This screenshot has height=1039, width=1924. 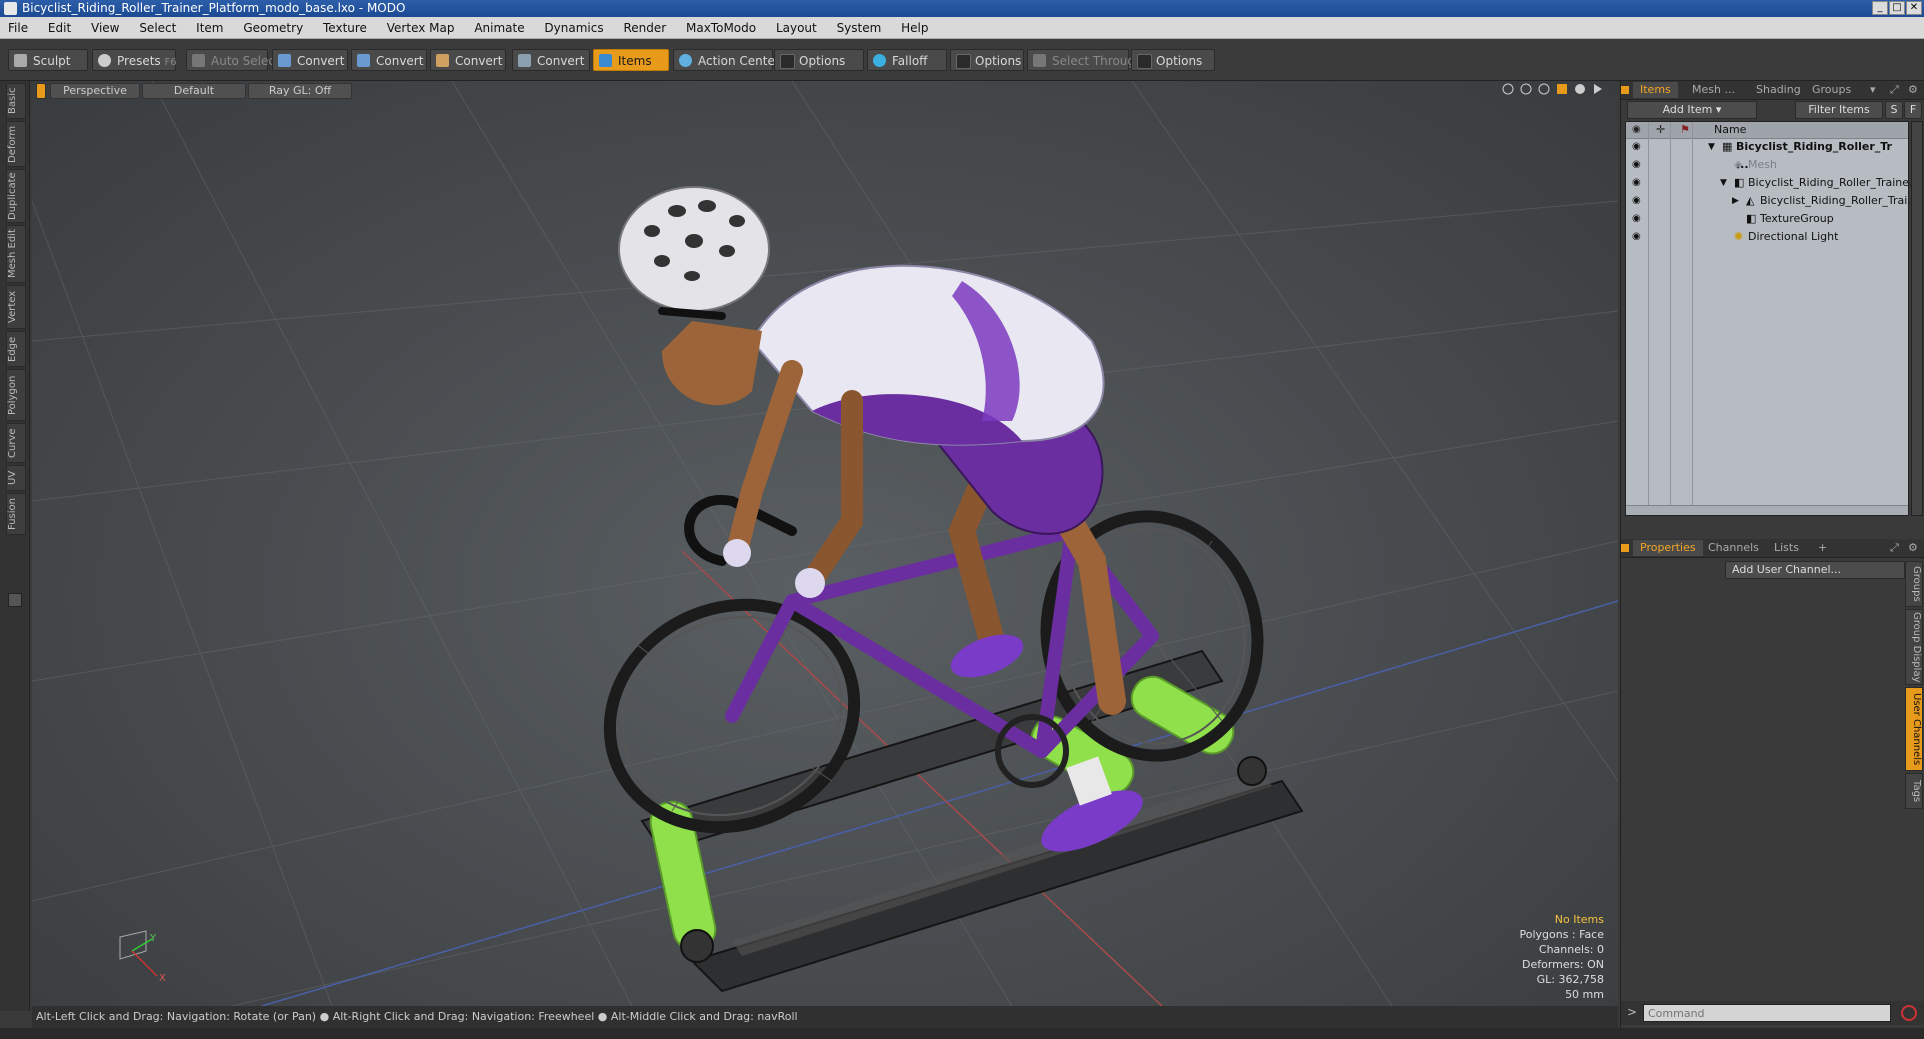 I want to click on tab-items: Items, so click(x=1655, y=90).